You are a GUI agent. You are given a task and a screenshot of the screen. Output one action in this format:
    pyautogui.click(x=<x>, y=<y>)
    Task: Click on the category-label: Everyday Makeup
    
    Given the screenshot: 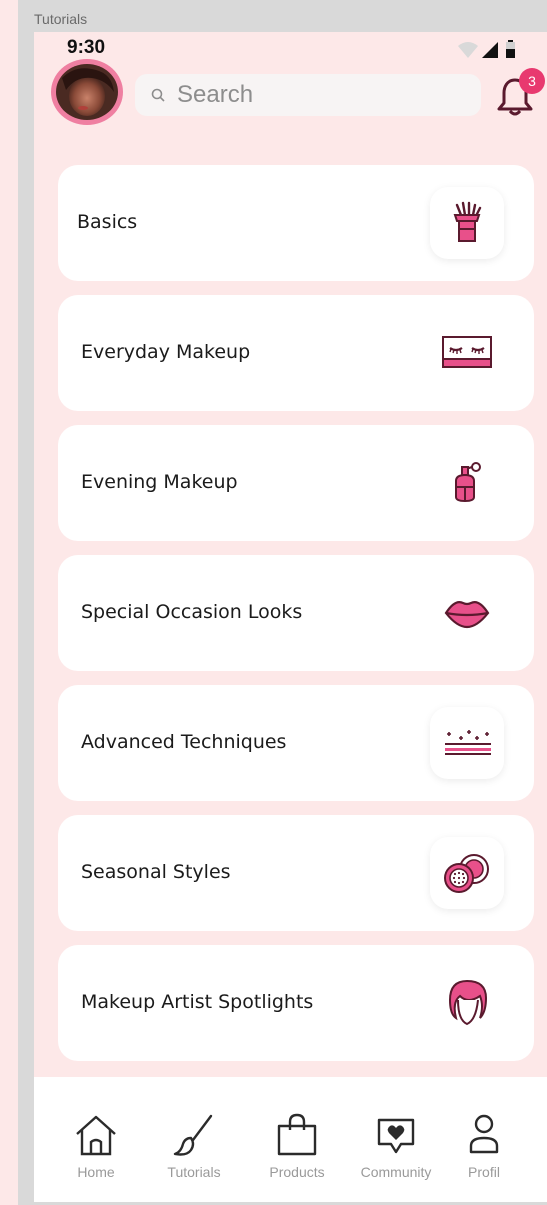 What is the action you would take?
    pyautogui.click(x=166, y=352)
    